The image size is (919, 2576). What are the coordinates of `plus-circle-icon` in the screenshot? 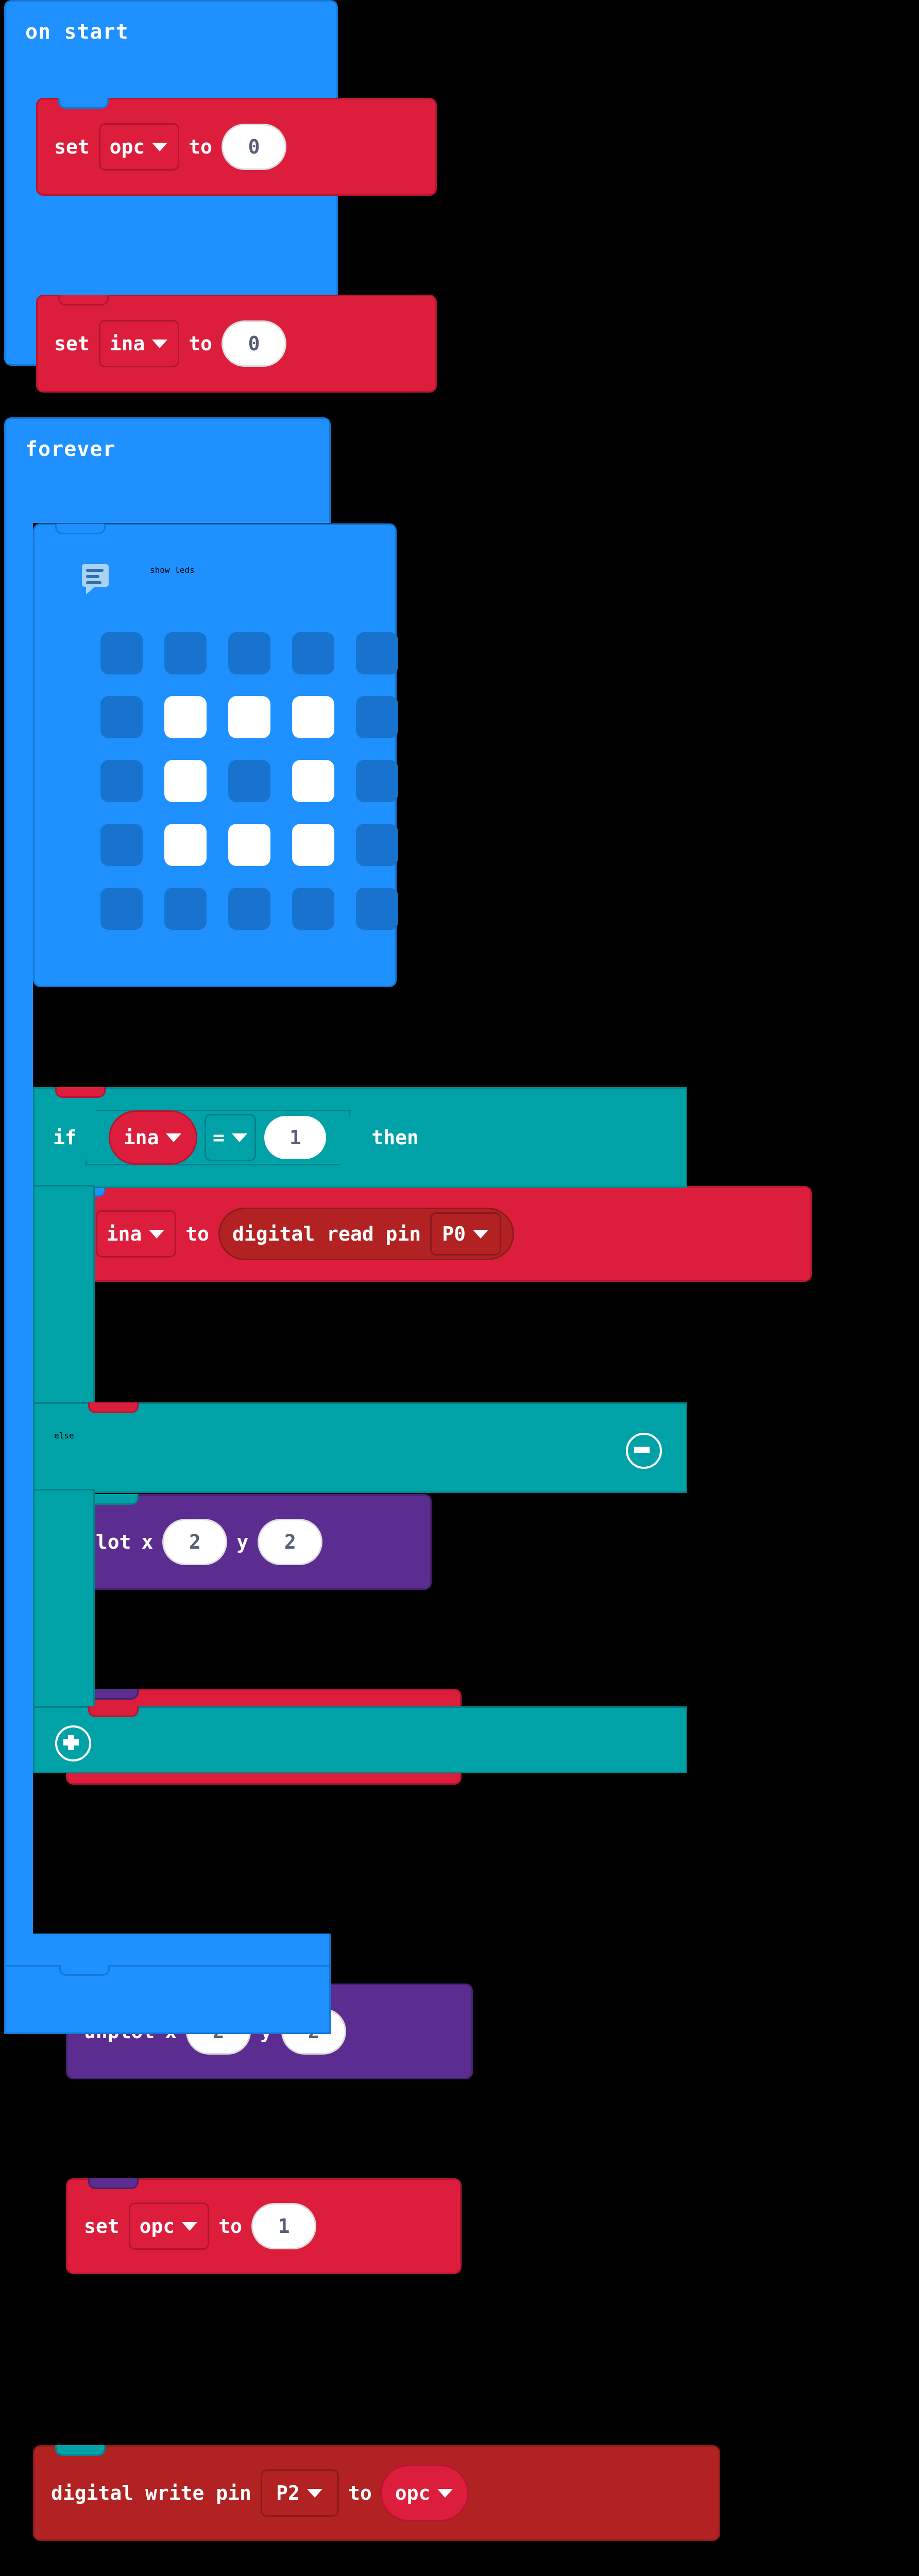 It's located at (73, 1743).